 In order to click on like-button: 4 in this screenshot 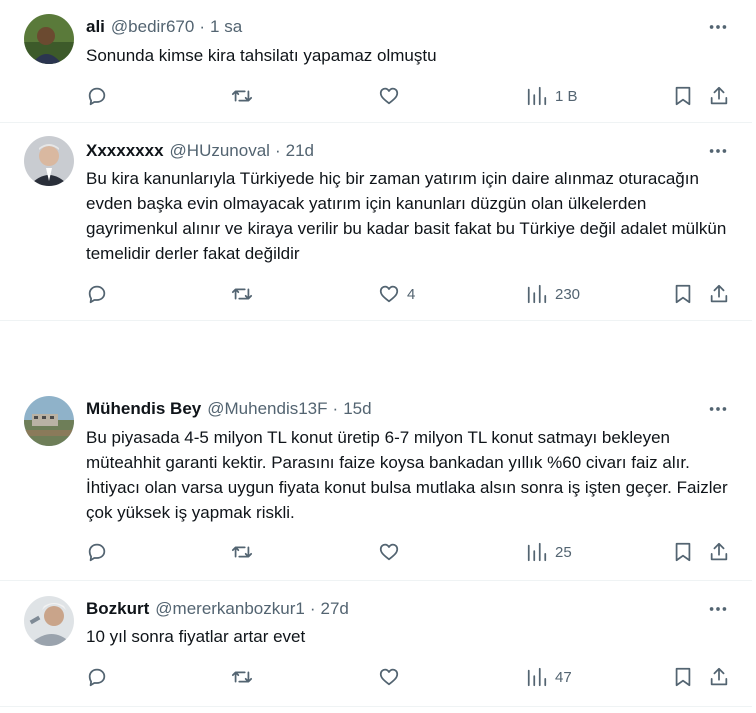, I will do `click(396, 294)`.